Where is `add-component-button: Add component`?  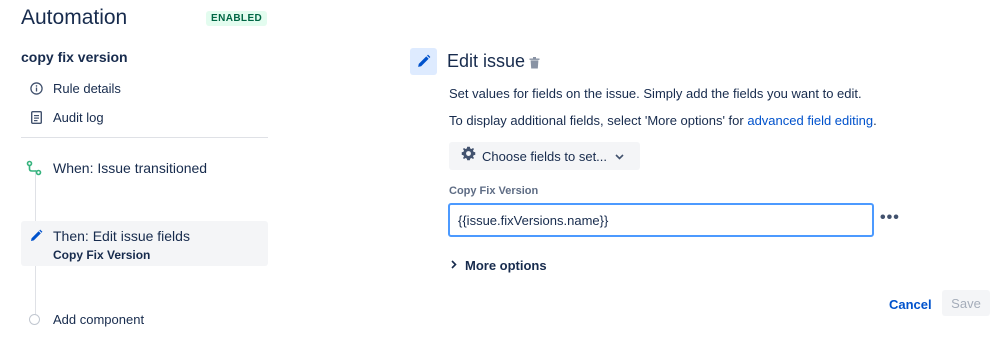 add-component-button: Add component is located at coordinates (86, 319).